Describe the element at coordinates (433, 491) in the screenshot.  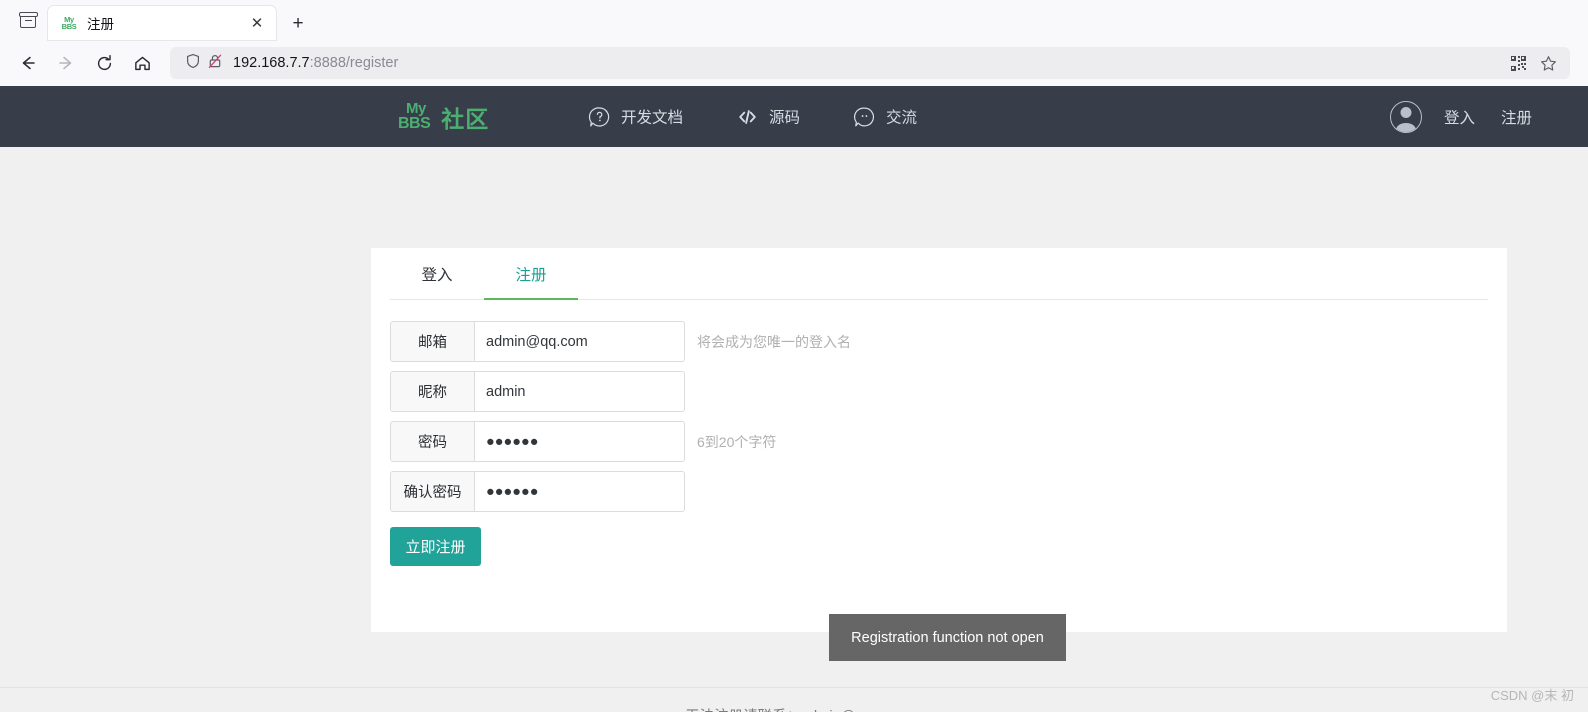
I see `field-label-confirm-password: 确认密码` at that location.